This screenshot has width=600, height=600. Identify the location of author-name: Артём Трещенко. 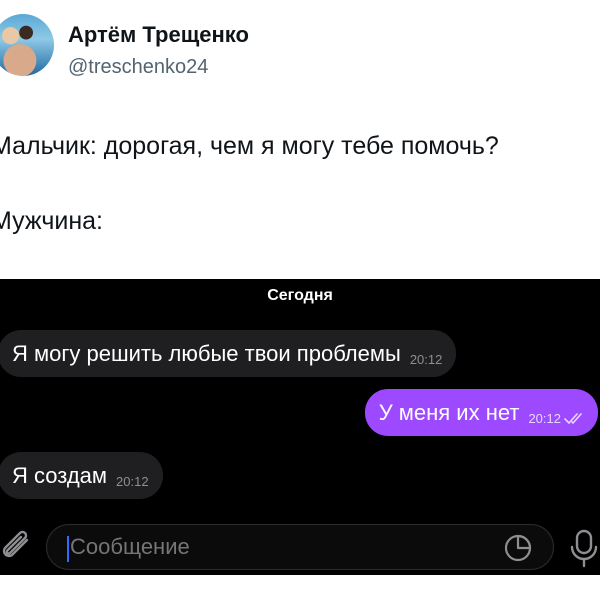
(158, 35).